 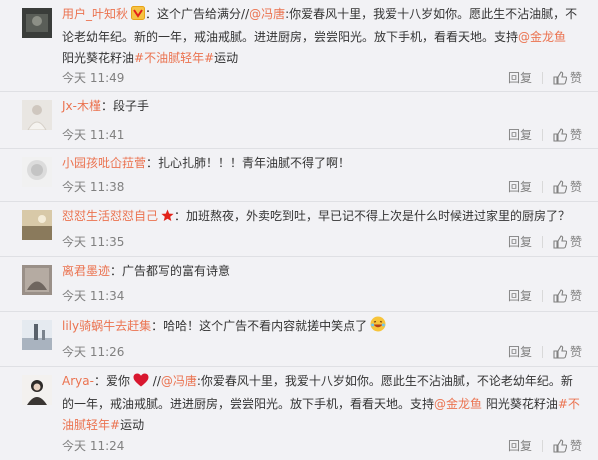 What do you see at coordinates (93, 187) in the screenshot?
I see `comment-time: 今天 11:38` at bounding box center [93, 187].